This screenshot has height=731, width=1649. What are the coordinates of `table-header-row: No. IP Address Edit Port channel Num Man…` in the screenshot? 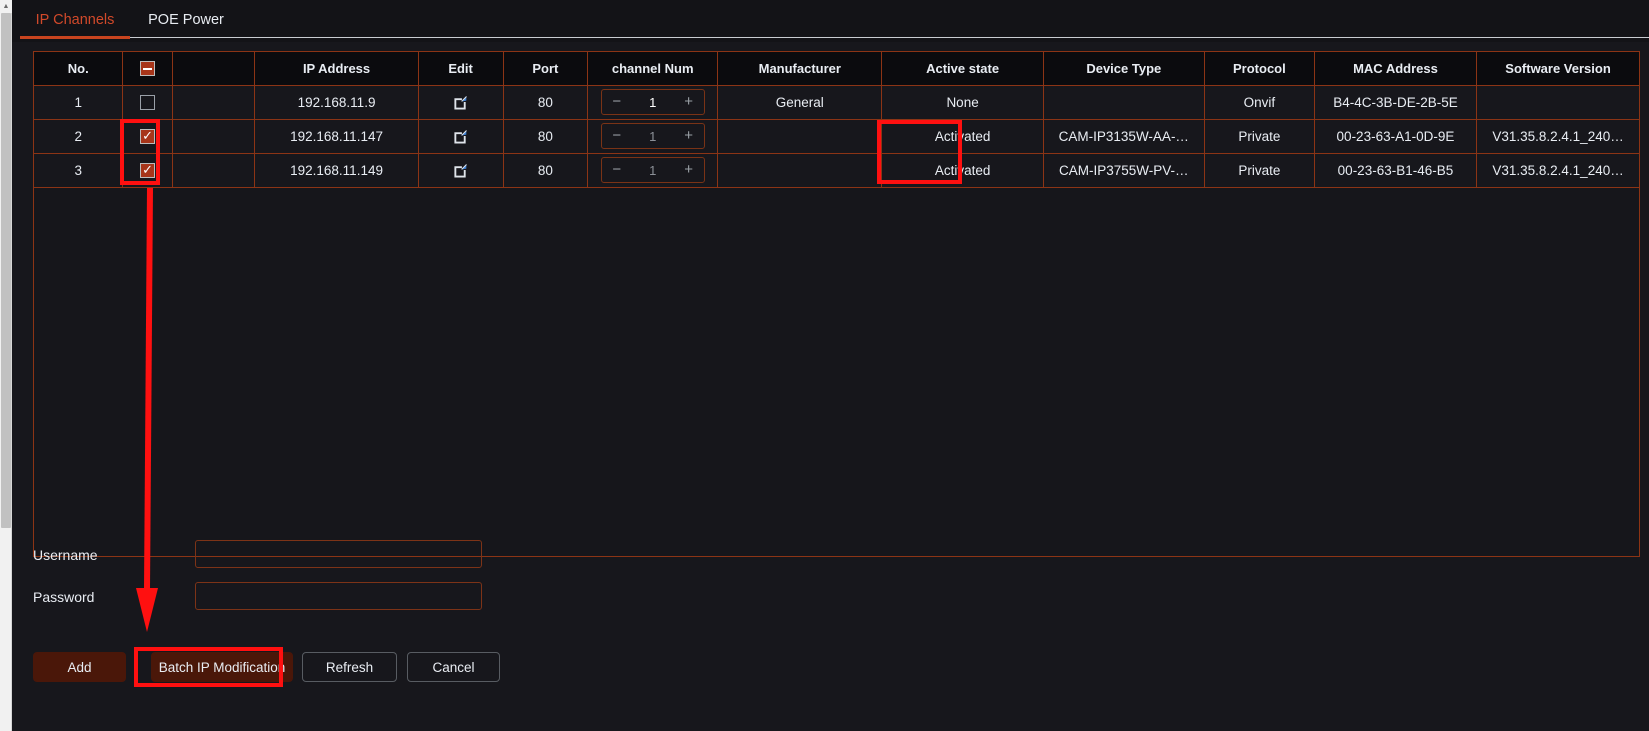 It's located at (836, 69).